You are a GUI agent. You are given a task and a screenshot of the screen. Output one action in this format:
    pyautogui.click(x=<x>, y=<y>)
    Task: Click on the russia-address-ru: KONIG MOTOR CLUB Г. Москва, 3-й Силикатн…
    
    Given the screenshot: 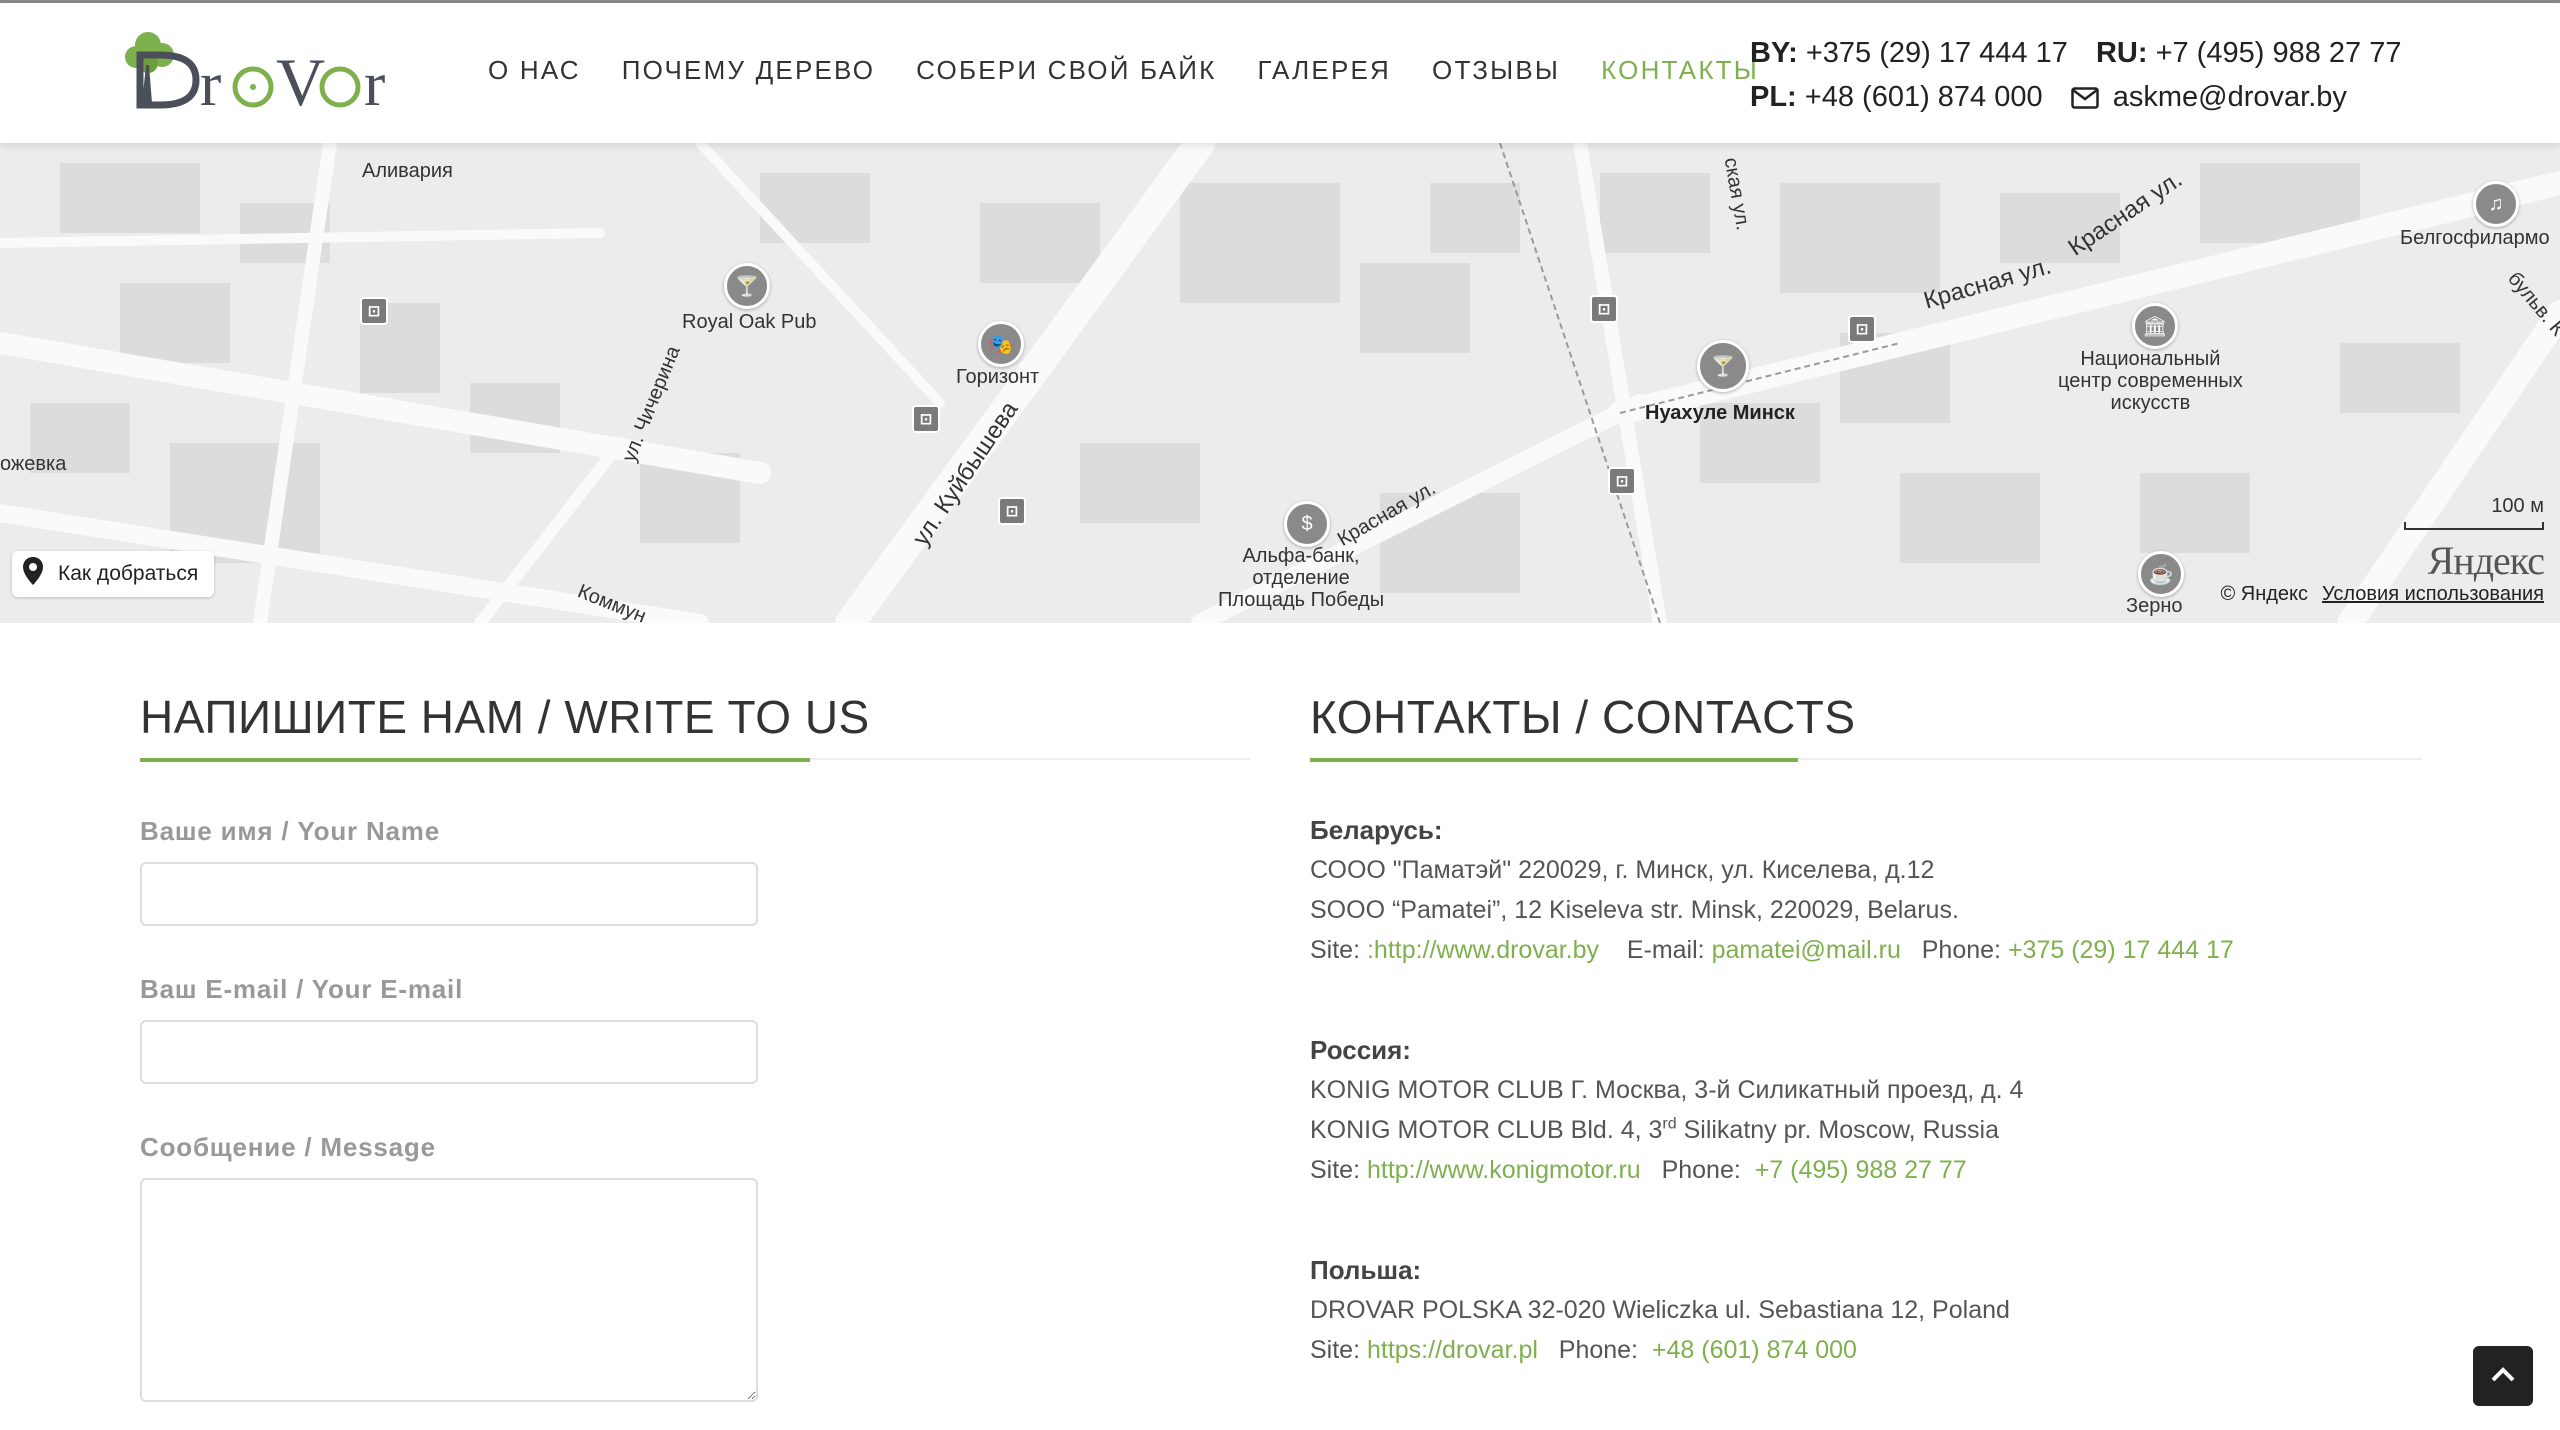 What is the action you would take?
    pyautogui.click(x=1667, y=1090)
    